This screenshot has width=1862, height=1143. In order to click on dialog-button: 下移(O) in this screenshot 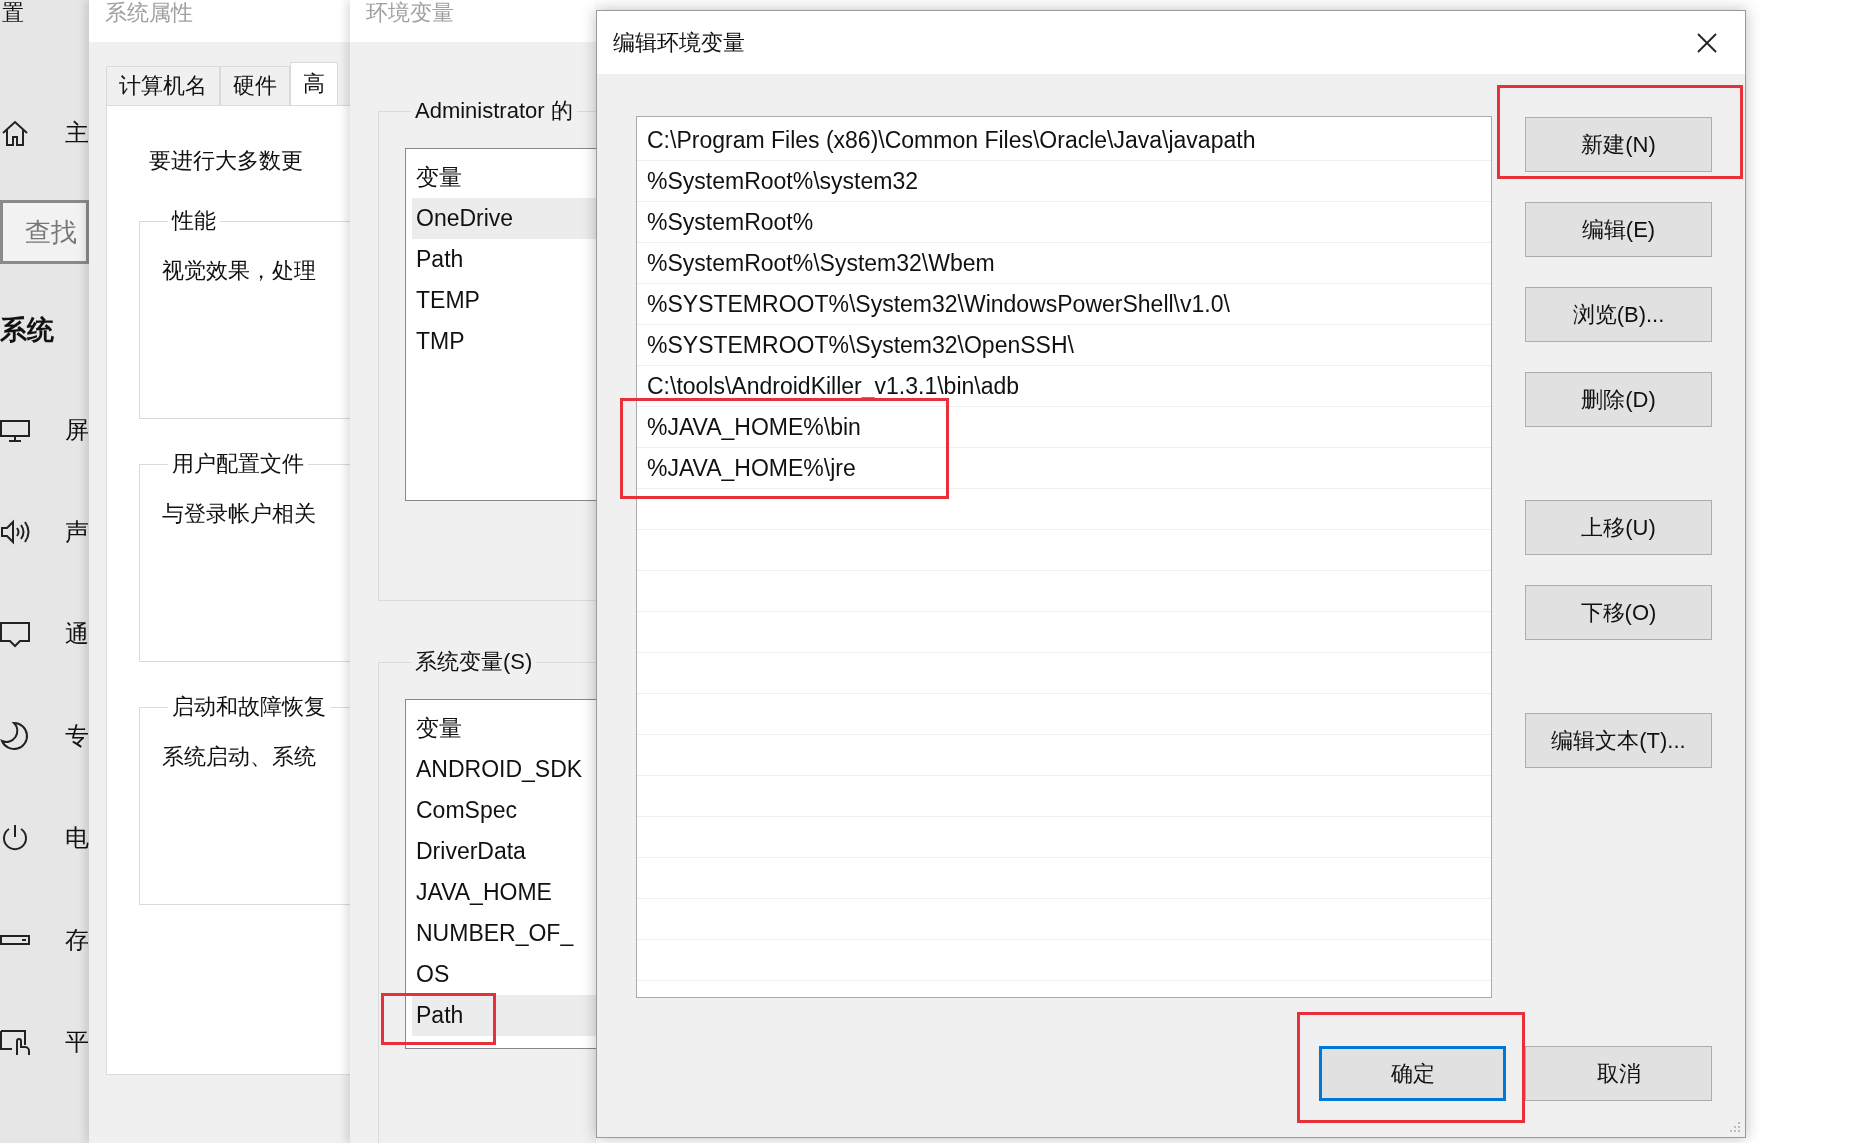, I will do `click(1618, 612)`.